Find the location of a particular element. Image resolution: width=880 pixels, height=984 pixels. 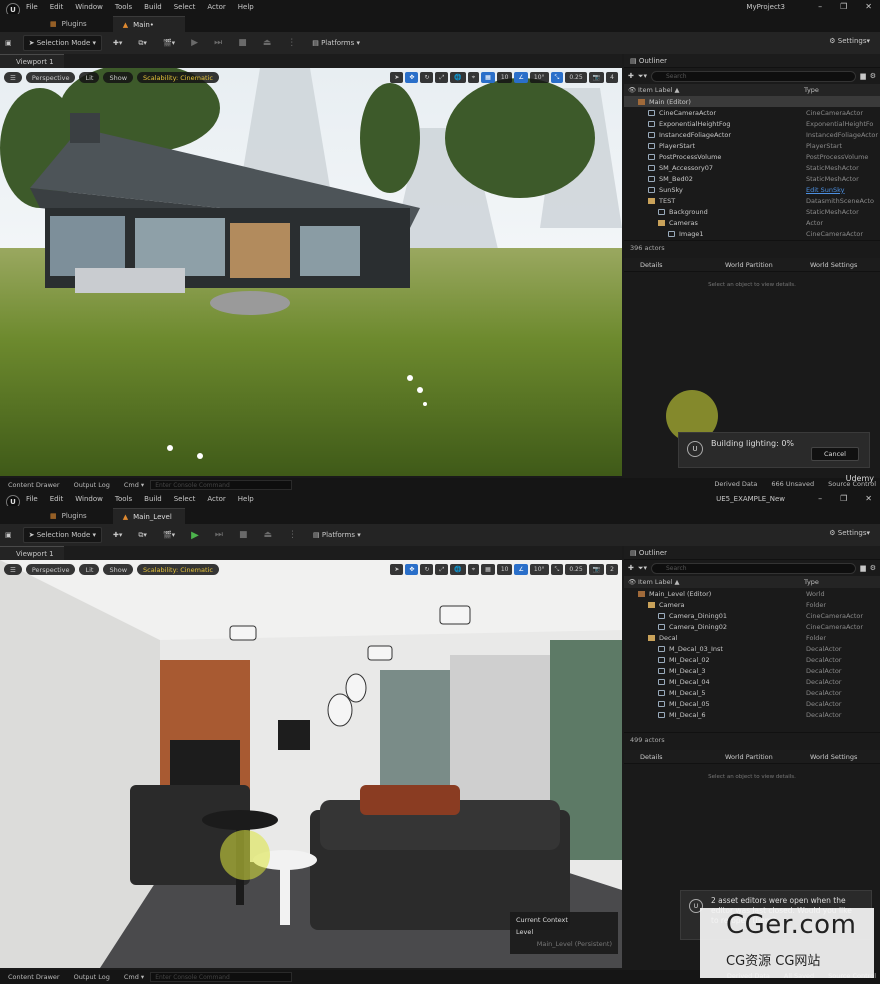

context-level-value: Main_Level (Persistent) is located at coordinates (564, 944).